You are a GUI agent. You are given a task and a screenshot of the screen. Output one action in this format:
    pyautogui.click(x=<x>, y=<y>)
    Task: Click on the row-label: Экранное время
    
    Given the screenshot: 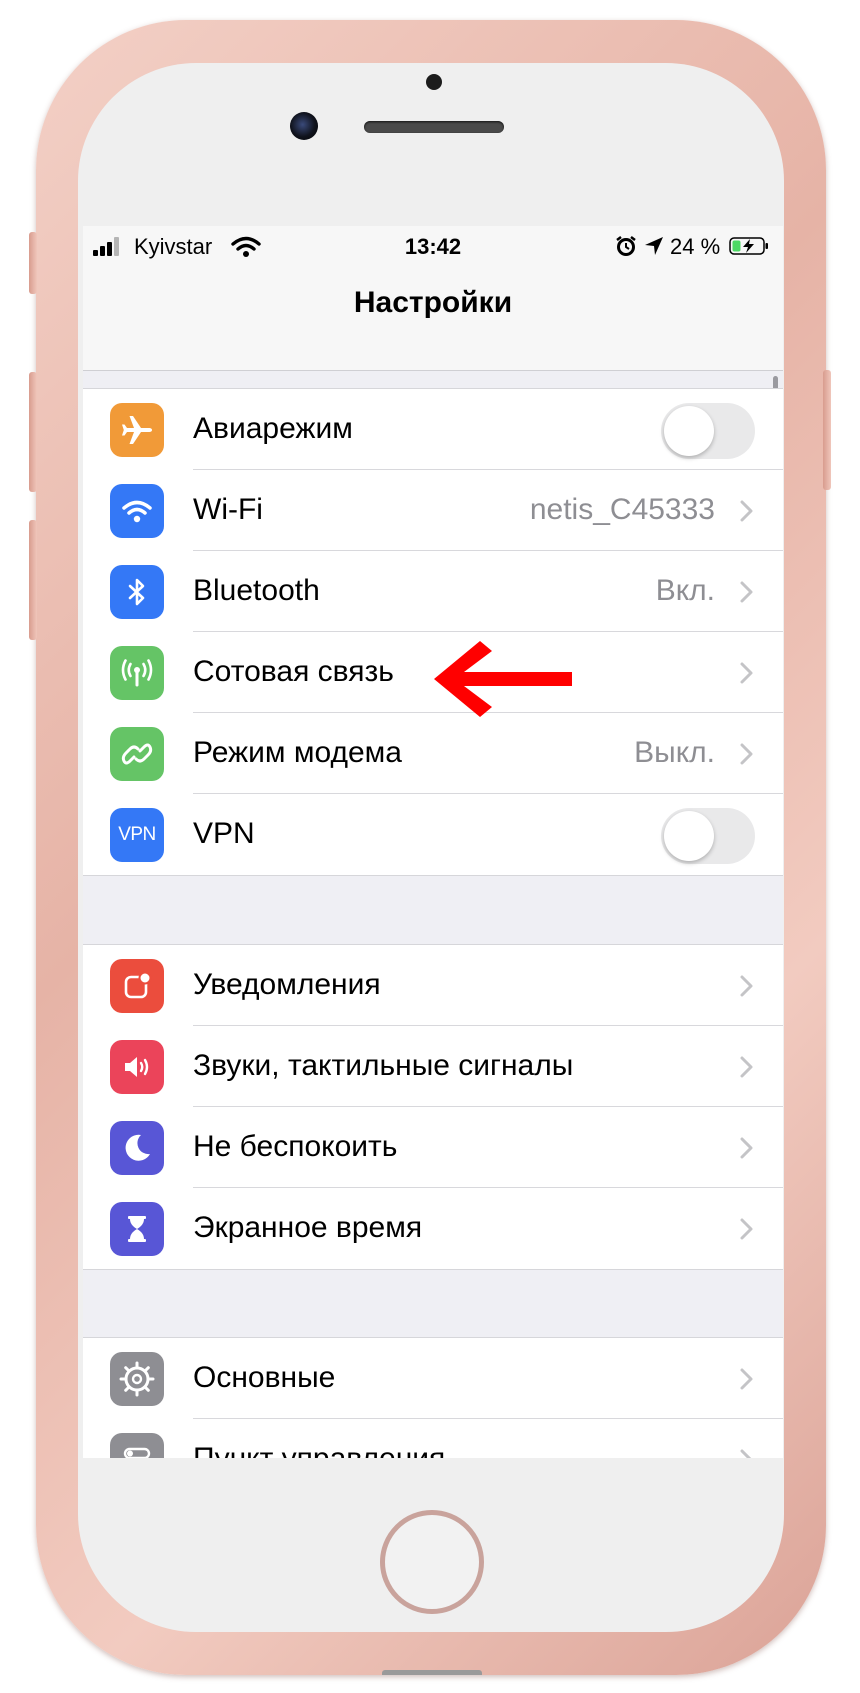 What is the action you would take?
    pyautogui.click(x=308, y=1227)
    